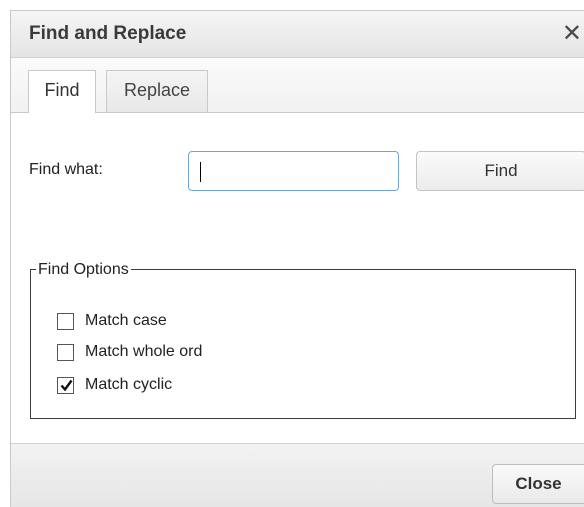  What do you see at coordinates (83, 270) in the screenshot?
I see `find-options-legend: Find Options` at bounding box center [83, 270].